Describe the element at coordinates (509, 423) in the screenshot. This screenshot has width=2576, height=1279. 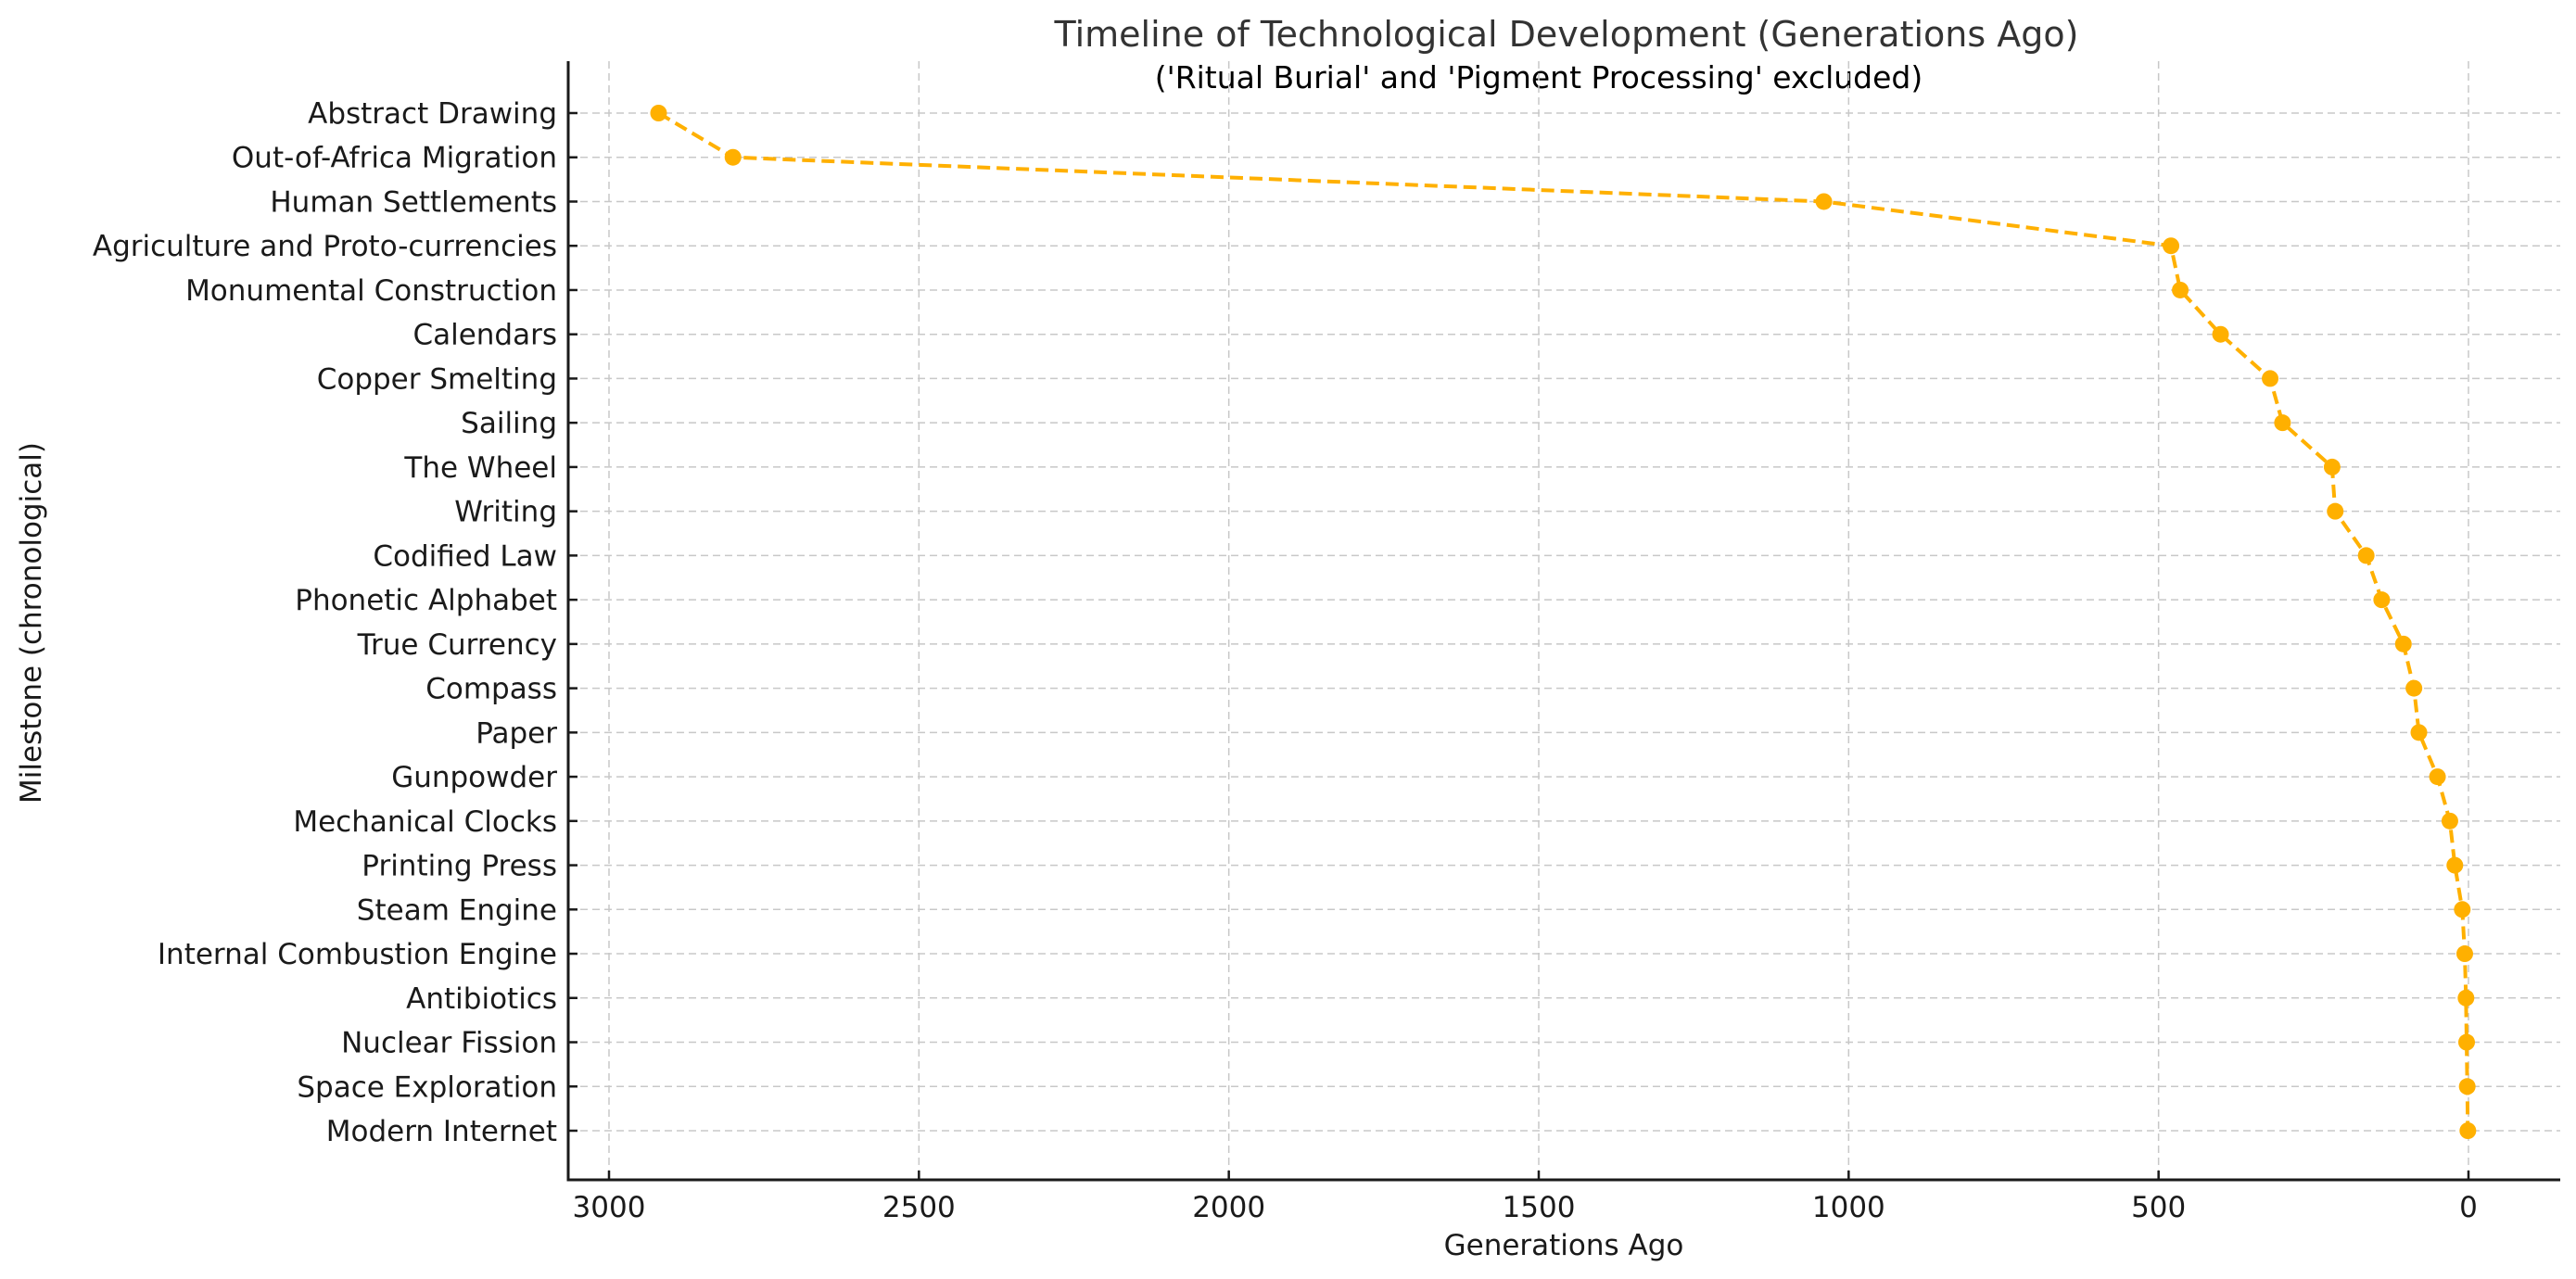
I see `y-tick-label: Sailing` at that location.